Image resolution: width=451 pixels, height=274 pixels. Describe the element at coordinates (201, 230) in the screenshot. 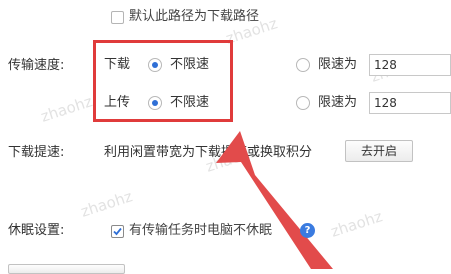

I see `no-sleep-label: 有传输任务时电脑不休眠` at that location.